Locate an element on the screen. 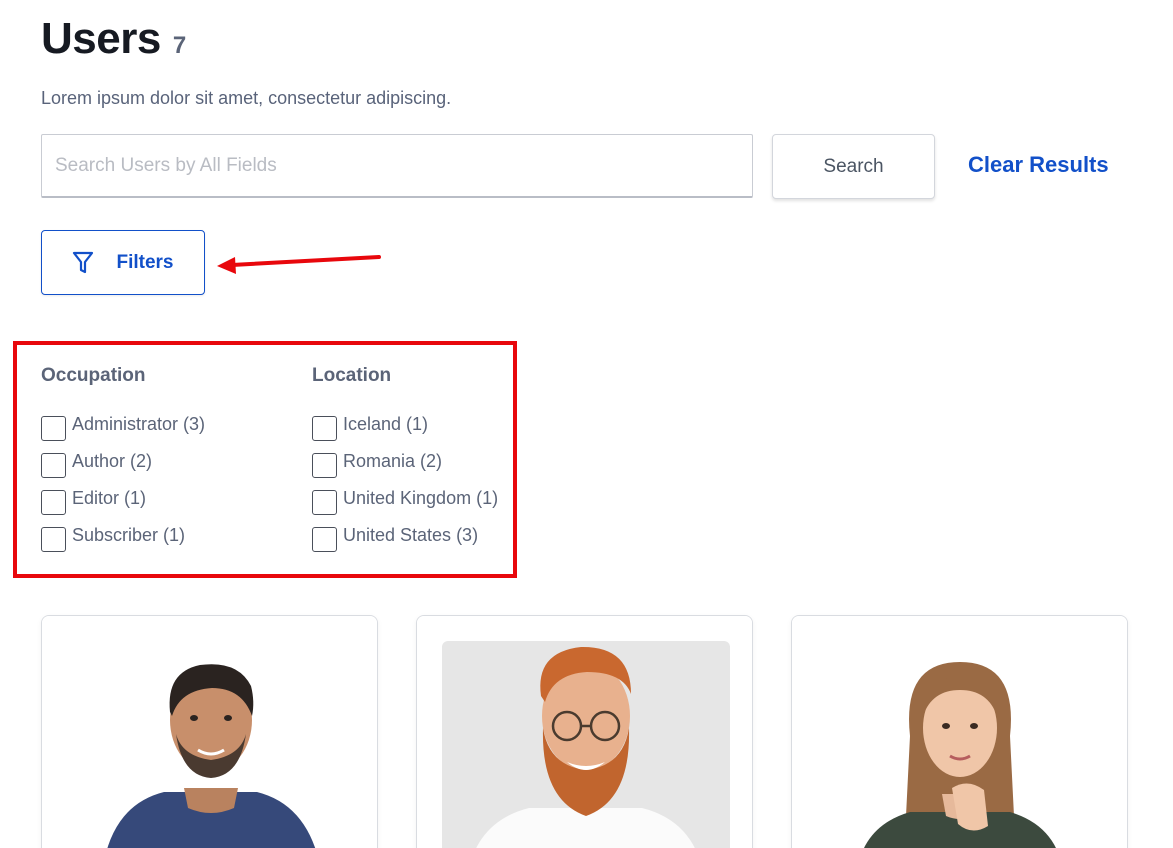  filter-option-label: Administrator (3) is located at coordinates (139, 424).